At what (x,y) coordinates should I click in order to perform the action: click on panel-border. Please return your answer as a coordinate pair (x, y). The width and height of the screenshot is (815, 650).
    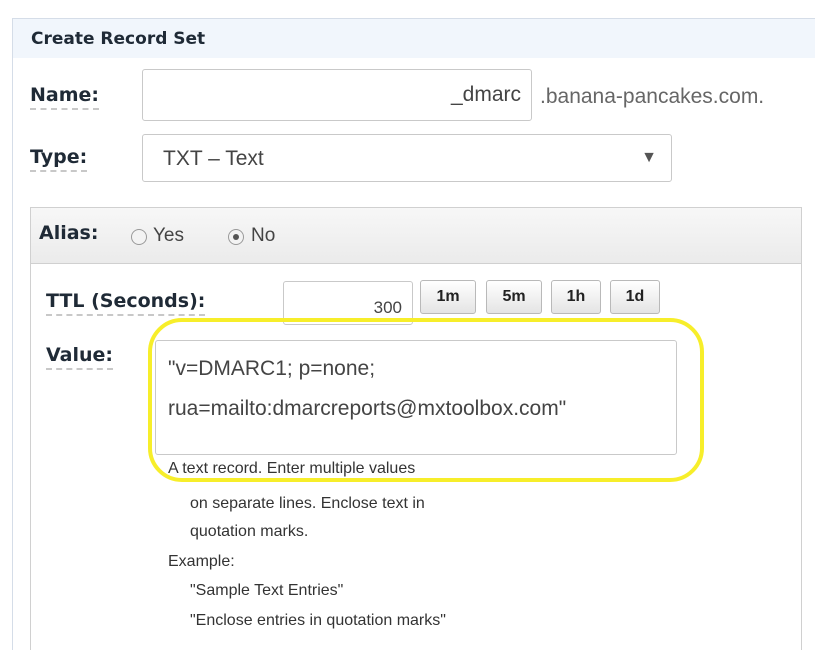
    Looking at the image, I should click on (12, 354).